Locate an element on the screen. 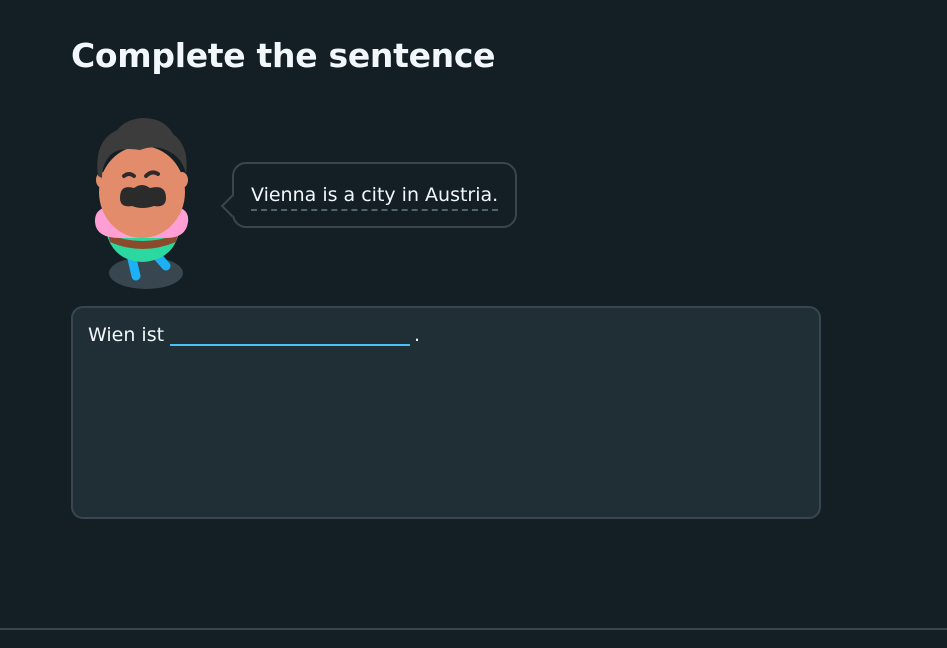 Image resolution: width=947 pixels, height=648 pixels. sentence-suffix: . is located at coordinates (417, 335).